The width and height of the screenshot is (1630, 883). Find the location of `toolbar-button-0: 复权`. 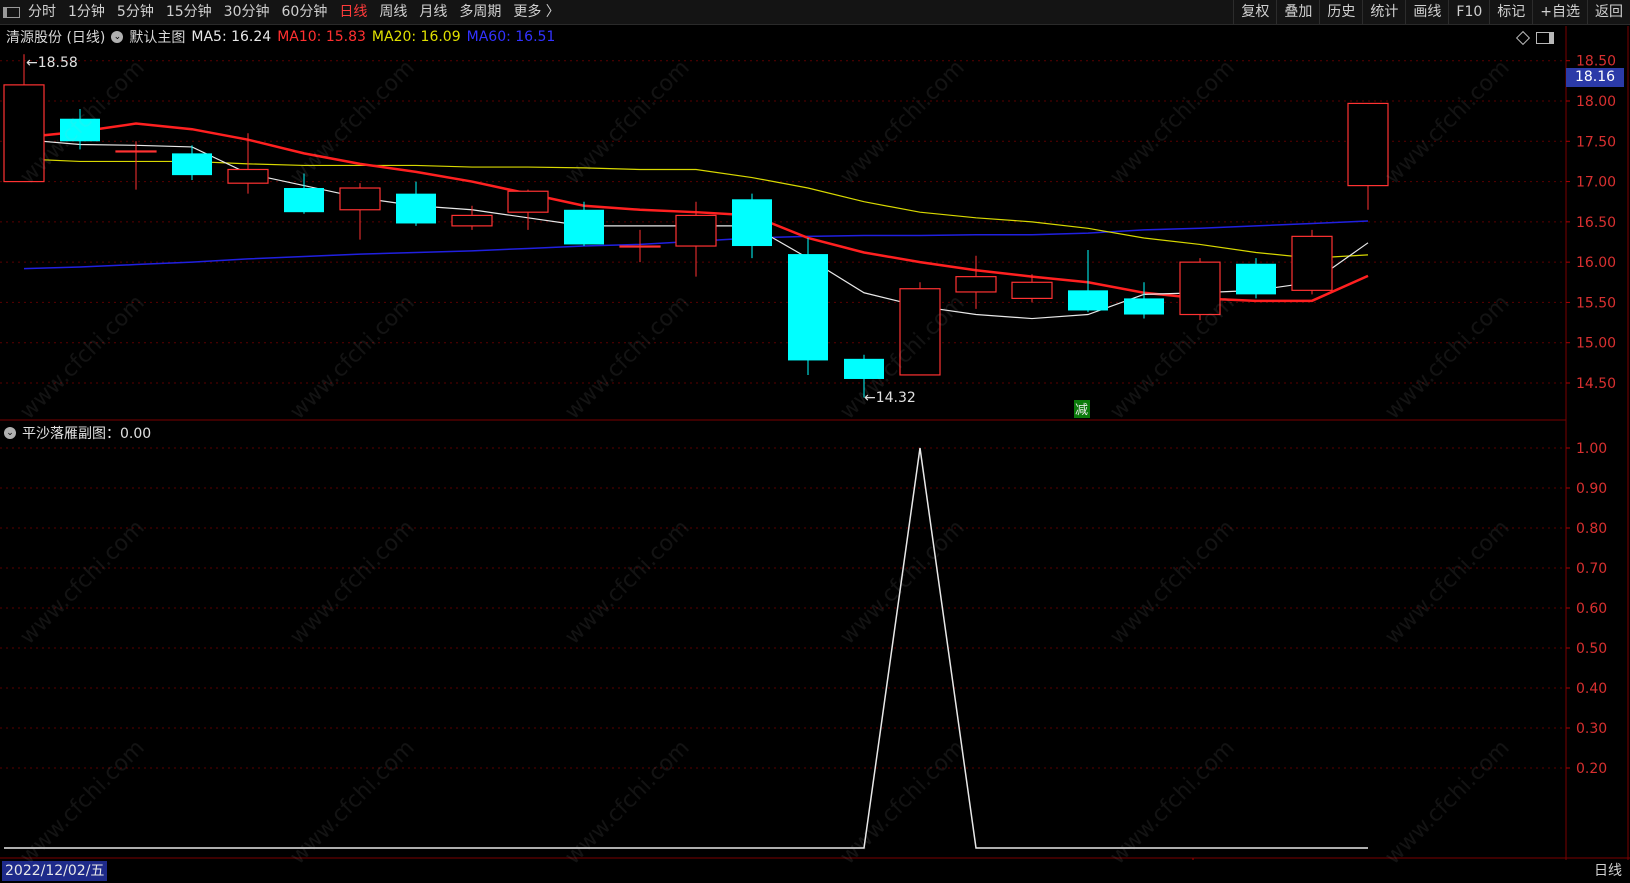

toolbar-button-0: 复权 is located at coordinates (1254, 12).